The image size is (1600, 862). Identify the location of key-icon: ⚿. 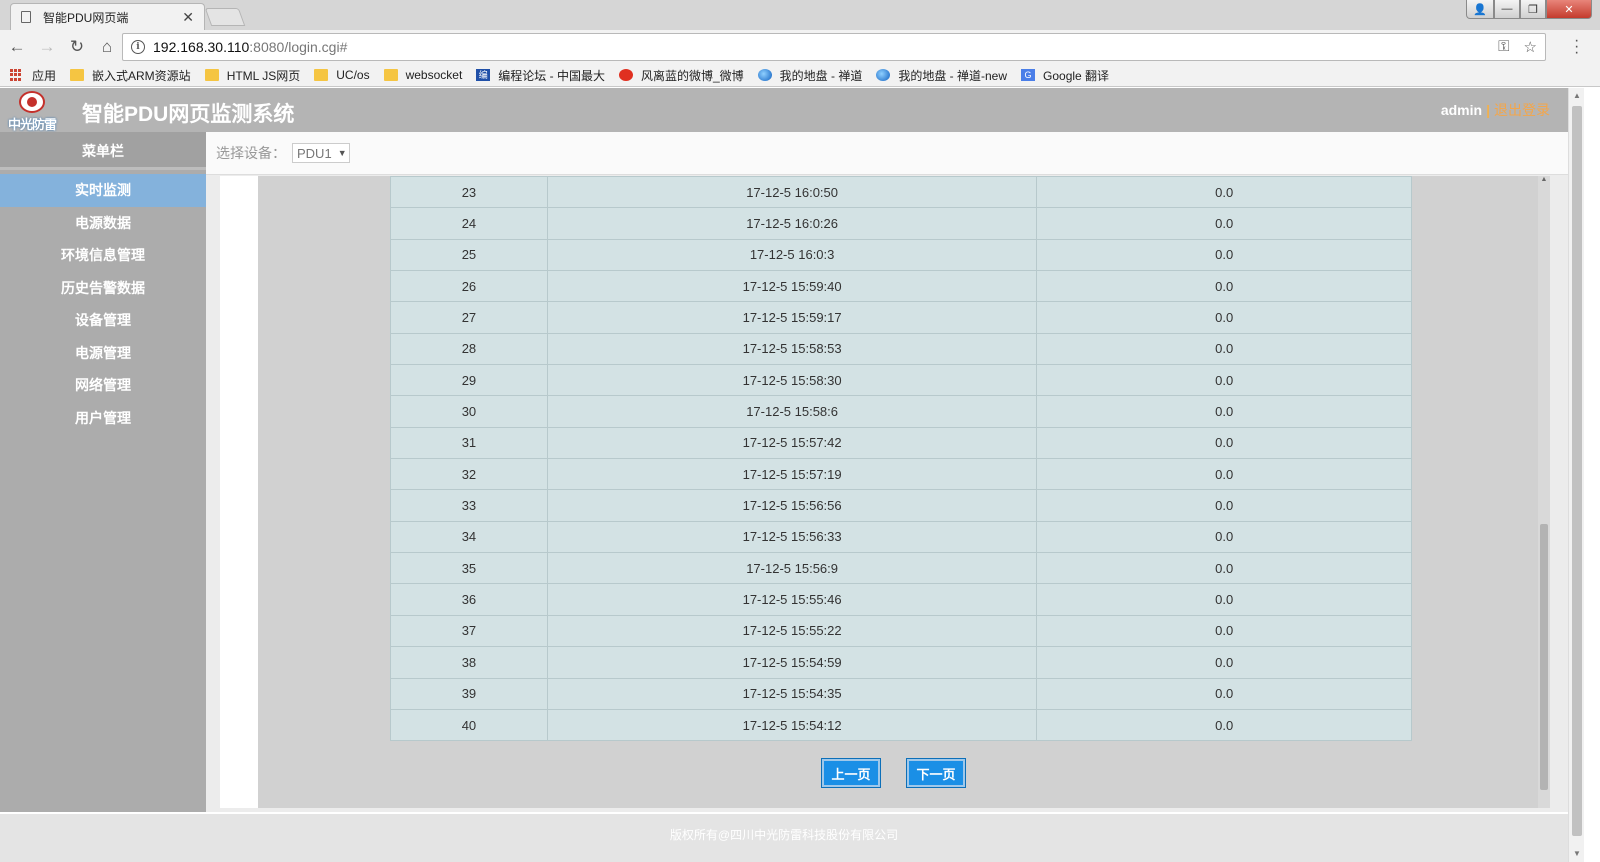
(1503, 47).